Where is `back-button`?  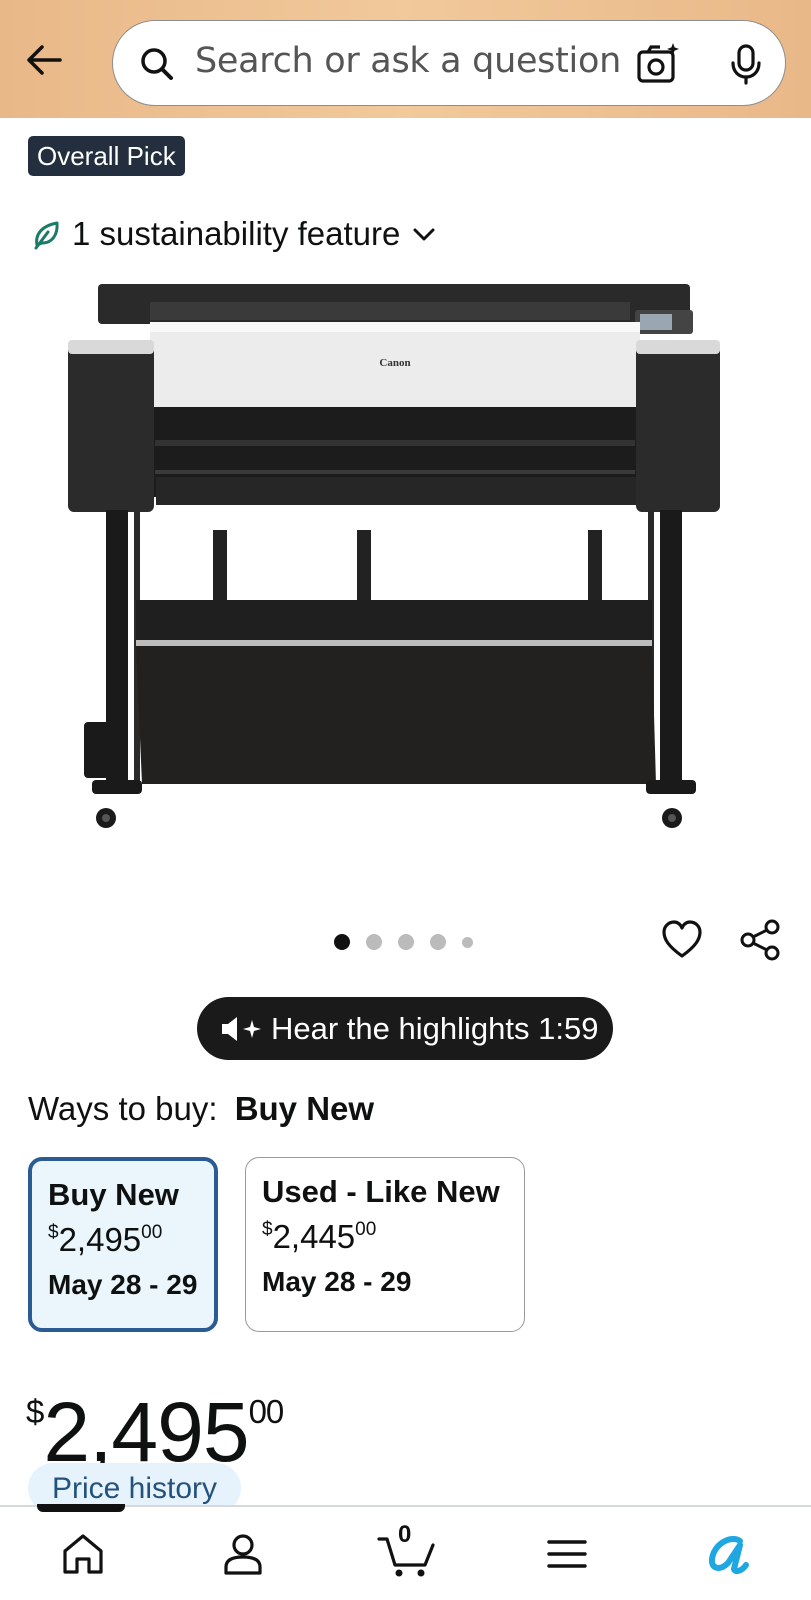
back-button is located at coordinates (44, 60).